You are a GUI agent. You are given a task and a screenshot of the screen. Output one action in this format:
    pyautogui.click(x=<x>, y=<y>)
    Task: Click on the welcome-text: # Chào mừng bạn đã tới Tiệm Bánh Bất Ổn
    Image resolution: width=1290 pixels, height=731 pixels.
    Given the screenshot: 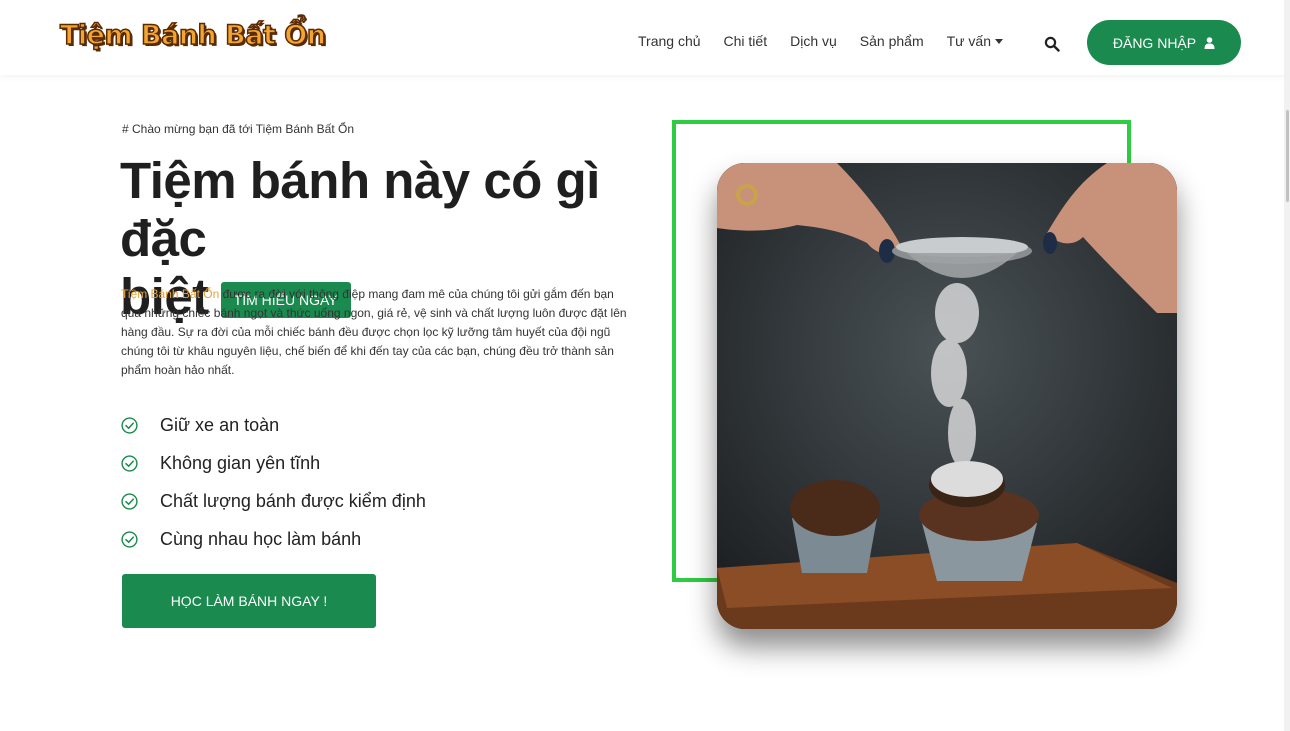 What is the action you would take?
    pyautogui.click(x=238, y=129)
    